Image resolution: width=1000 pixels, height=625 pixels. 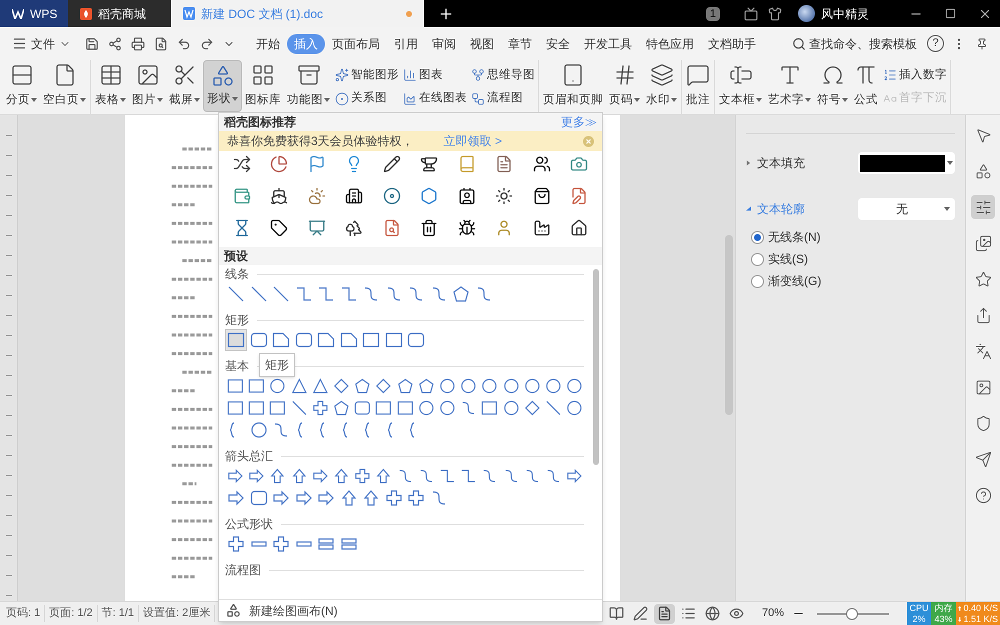 I want to click on ribbon-button: 页眉和页脚, so click(x=573, y=86).